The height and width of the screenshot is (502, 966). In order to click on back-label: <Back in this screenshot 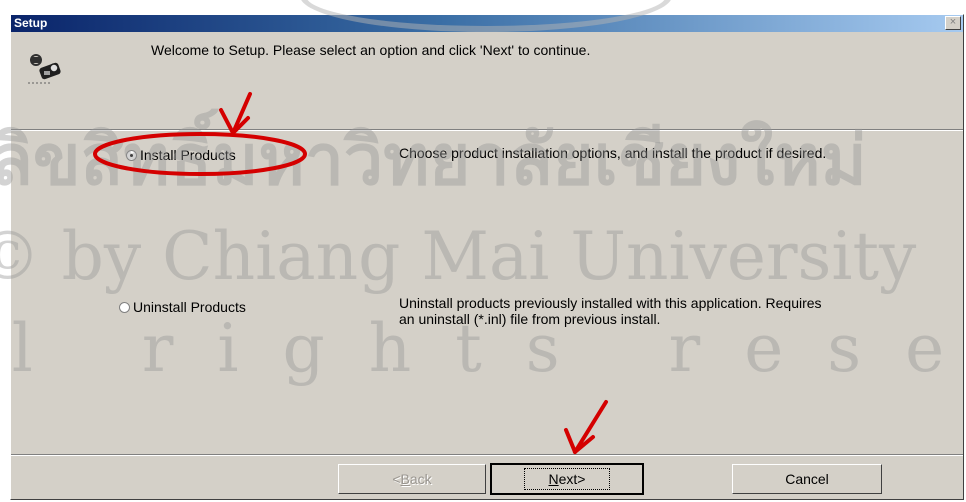, I will do `click(412, 479)`.